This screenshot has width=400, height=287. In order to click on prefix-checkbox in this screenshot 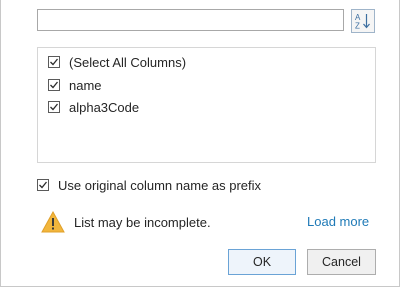, I will do `click(43, 185)`.